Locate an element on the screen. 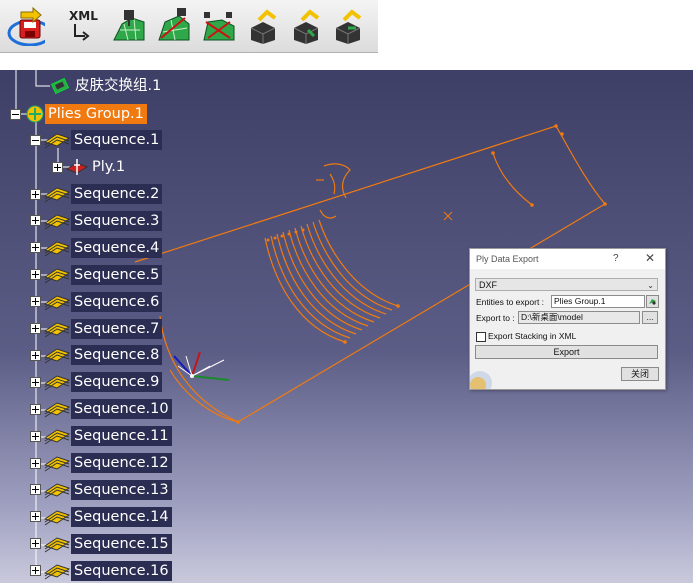 The width and height of the screenshot is (693, 583). tree-item-sequence: Sequence.13 is located at coordinates (101, 489).